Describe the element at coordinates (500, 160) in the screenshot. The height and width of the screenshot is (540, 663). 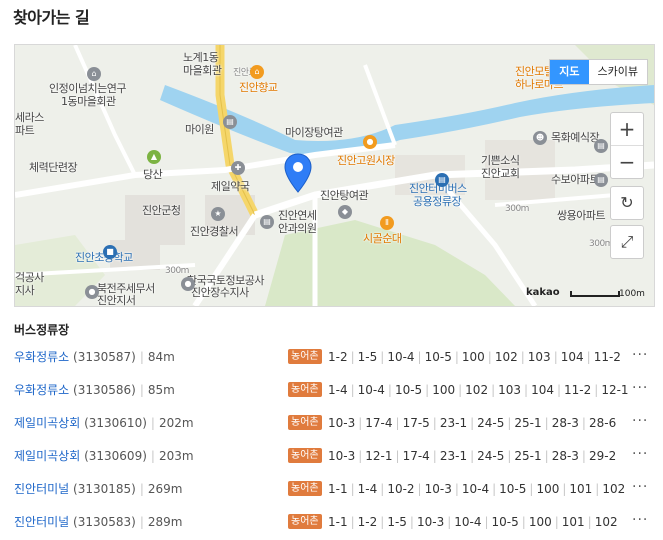
I see `map-label: 기쁜소식` at that location.